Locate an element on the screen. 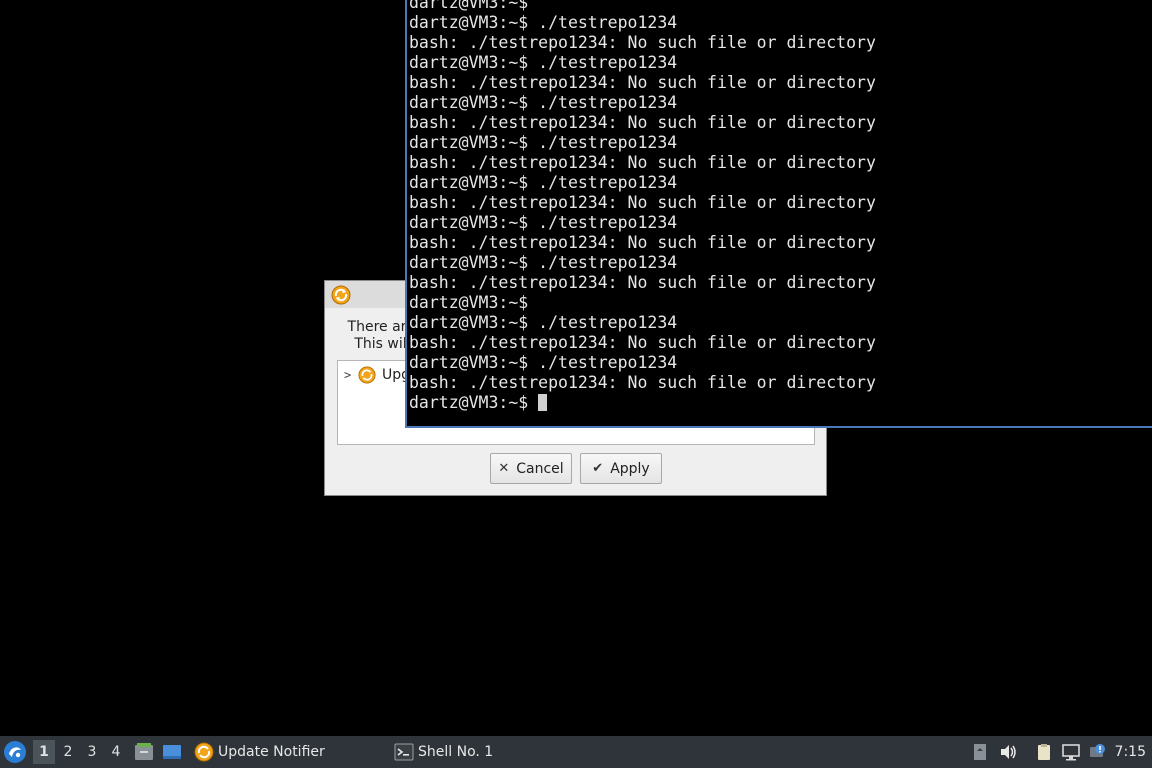 The image size is (1152, 768). dialog-message: There ar This wil is located at coordinates (377, 336).